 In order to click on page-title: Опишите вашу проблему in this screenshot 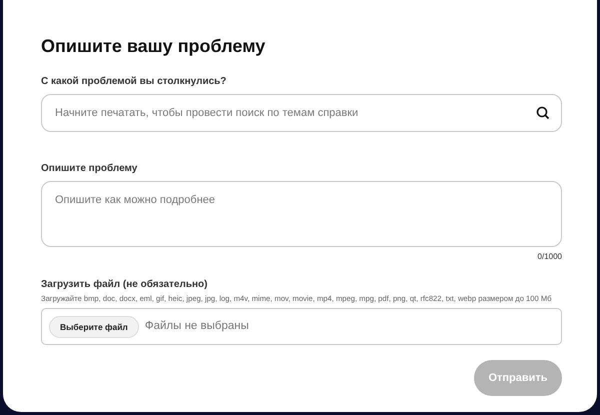, I will do `click(153, 46)`.